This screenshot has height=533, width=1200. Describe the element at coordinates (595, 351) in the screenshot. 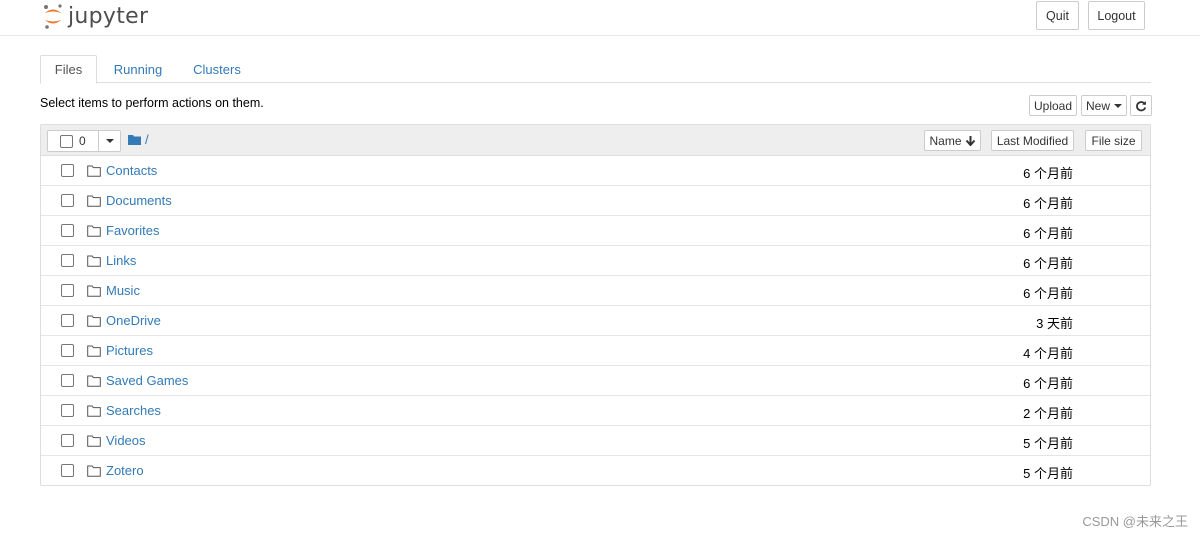

I see `list-item: Pictures 4 个月前` at that location.